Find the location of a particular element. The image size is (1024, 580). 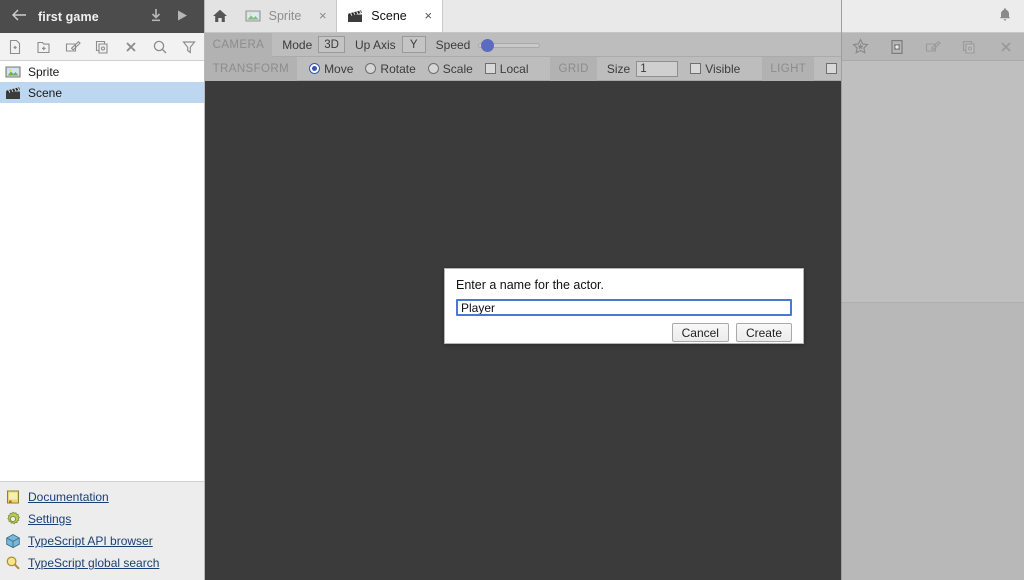

download-icon is located at coordinates (156, 16).